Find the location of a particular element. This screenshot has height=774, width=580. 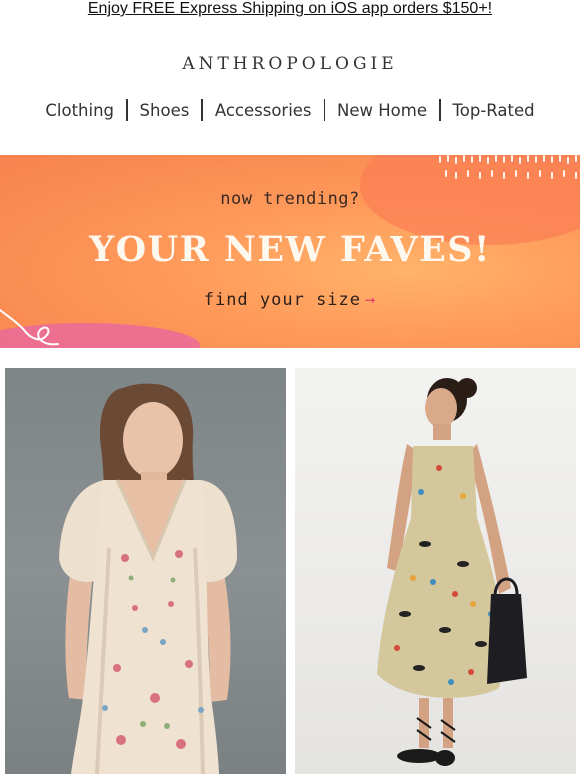

nav-item-top-rated: Top-Rated is located at coordinates (494, 110).